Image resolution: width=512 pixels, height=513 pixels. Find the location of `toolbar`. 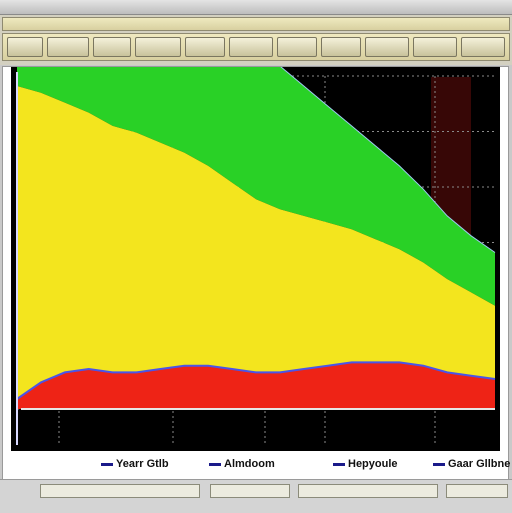

toolbar is located at coordinates (256, 40).